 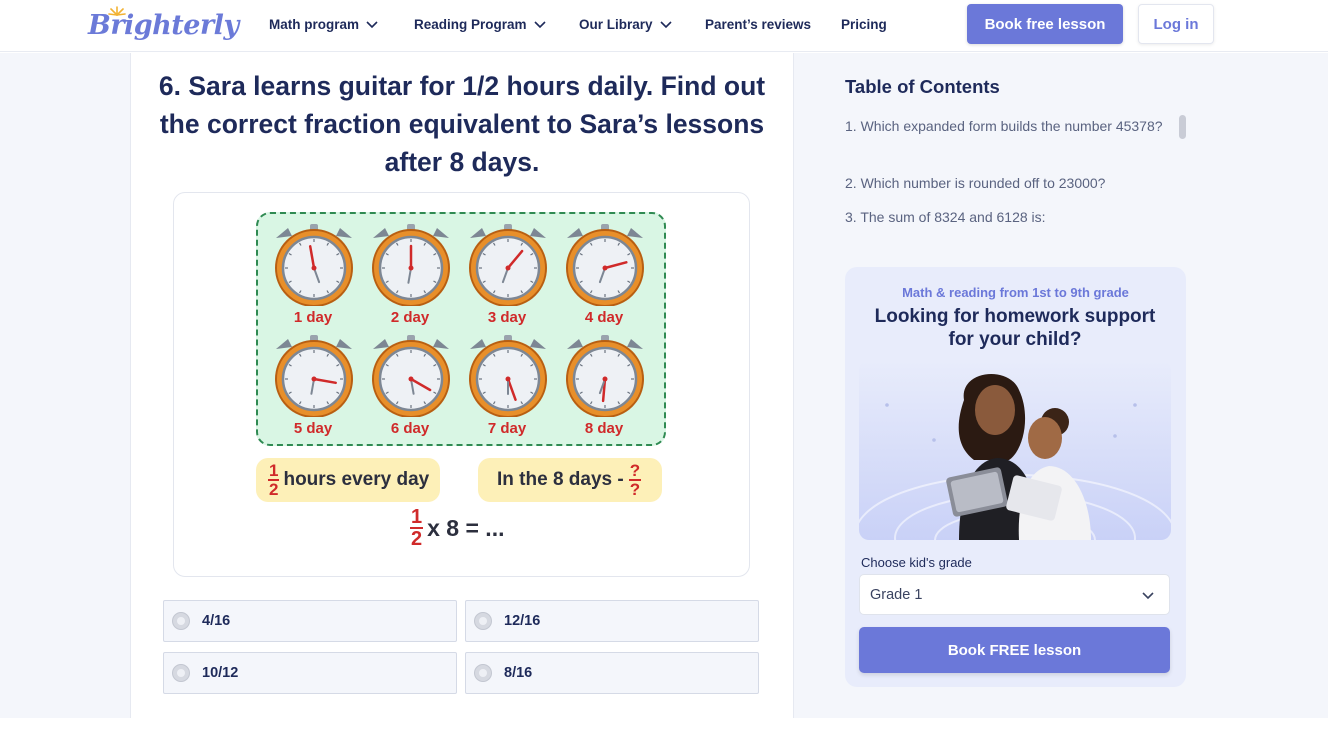 I want to click on toc-item: 3. The sum of 8324 and 6128 is:, so click(x=1005, y=217).